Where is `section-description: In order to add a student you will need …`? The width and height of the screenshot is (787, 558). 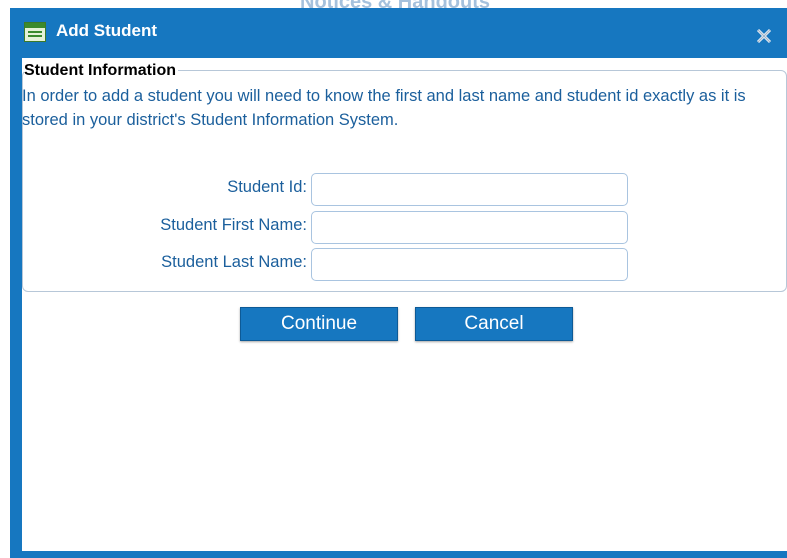 section-description: In order to add a student you will need … is located at coordinates (384, 108).